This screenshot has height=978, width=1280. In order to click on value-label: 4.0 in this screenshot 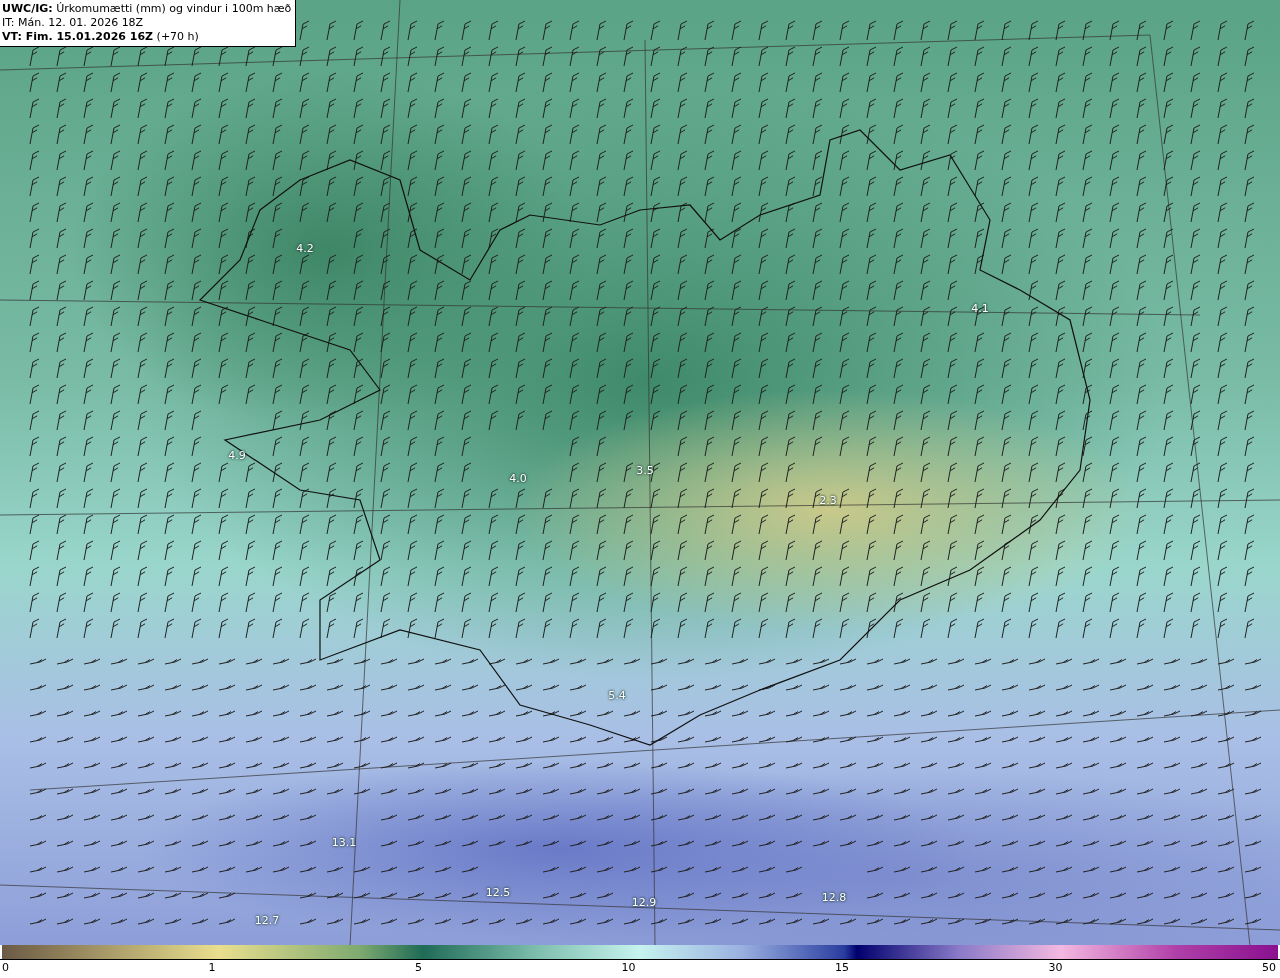, I will do `click(518, 478)`.